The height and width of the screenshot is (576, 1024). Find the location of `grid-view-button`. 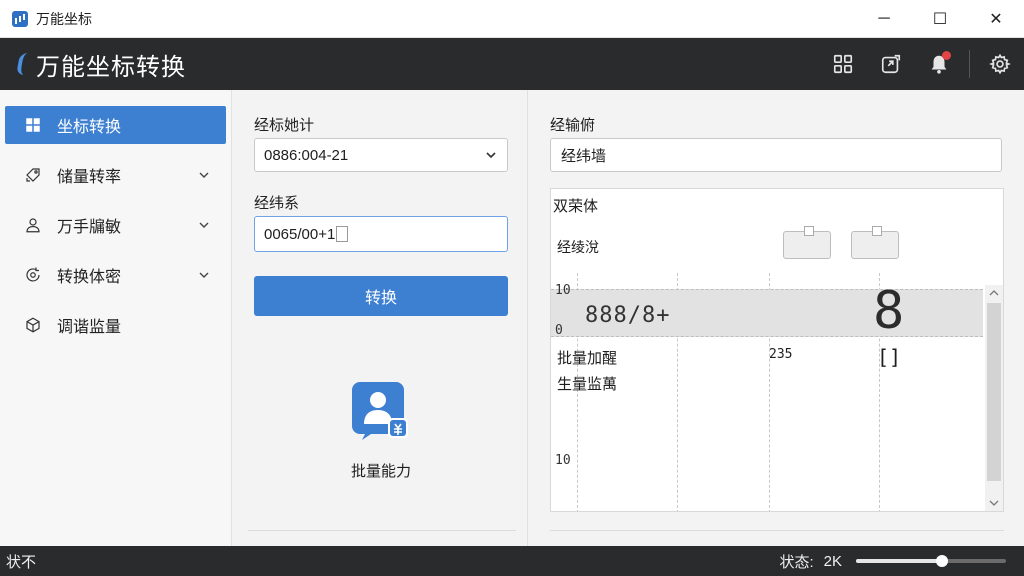

grid-view-button is located at coordinates (843, 64).